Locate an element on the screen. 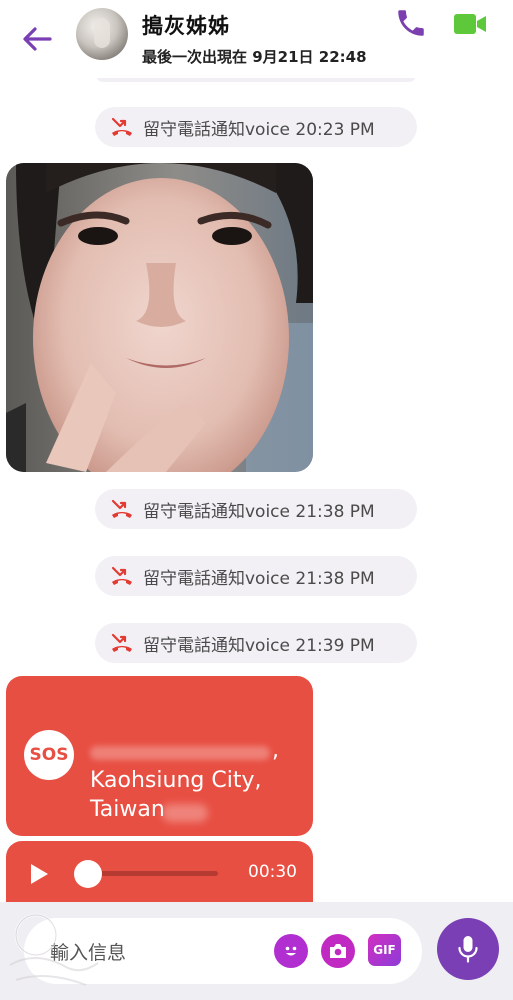 This screenshot has height=1000, width=513. video-camera-icon is located at coordinates (470, 24).